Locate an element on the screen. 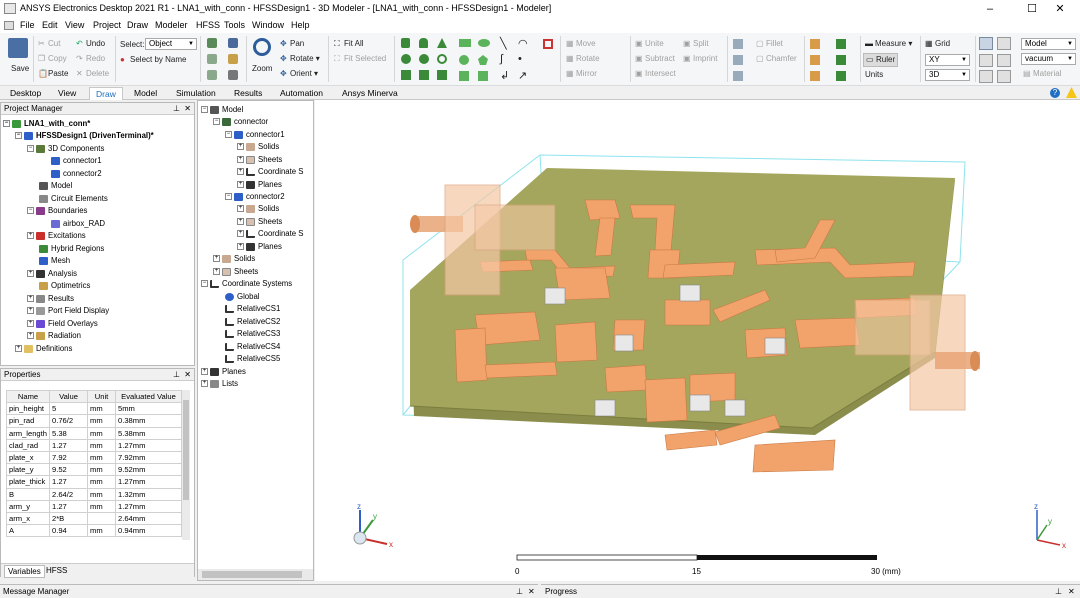 This screenshot has width=1080, height=598. tree-item-port-field-display: + Port Field Display is located at coordinates (68, 311).